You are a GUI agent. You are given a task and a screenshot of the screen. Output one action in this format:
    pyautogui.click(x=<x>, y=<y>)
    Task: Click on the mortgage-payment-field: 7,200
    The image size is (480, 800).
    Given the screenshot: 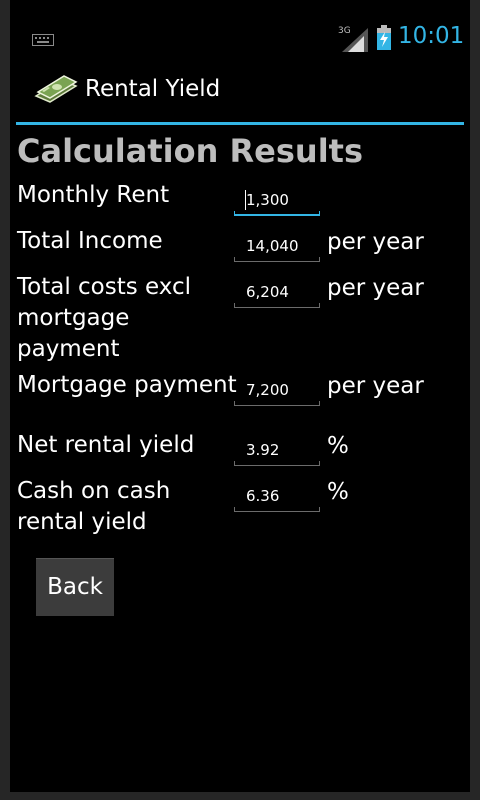 What is the action you would take?
    pyautogui.click(x=277, y=390)
    